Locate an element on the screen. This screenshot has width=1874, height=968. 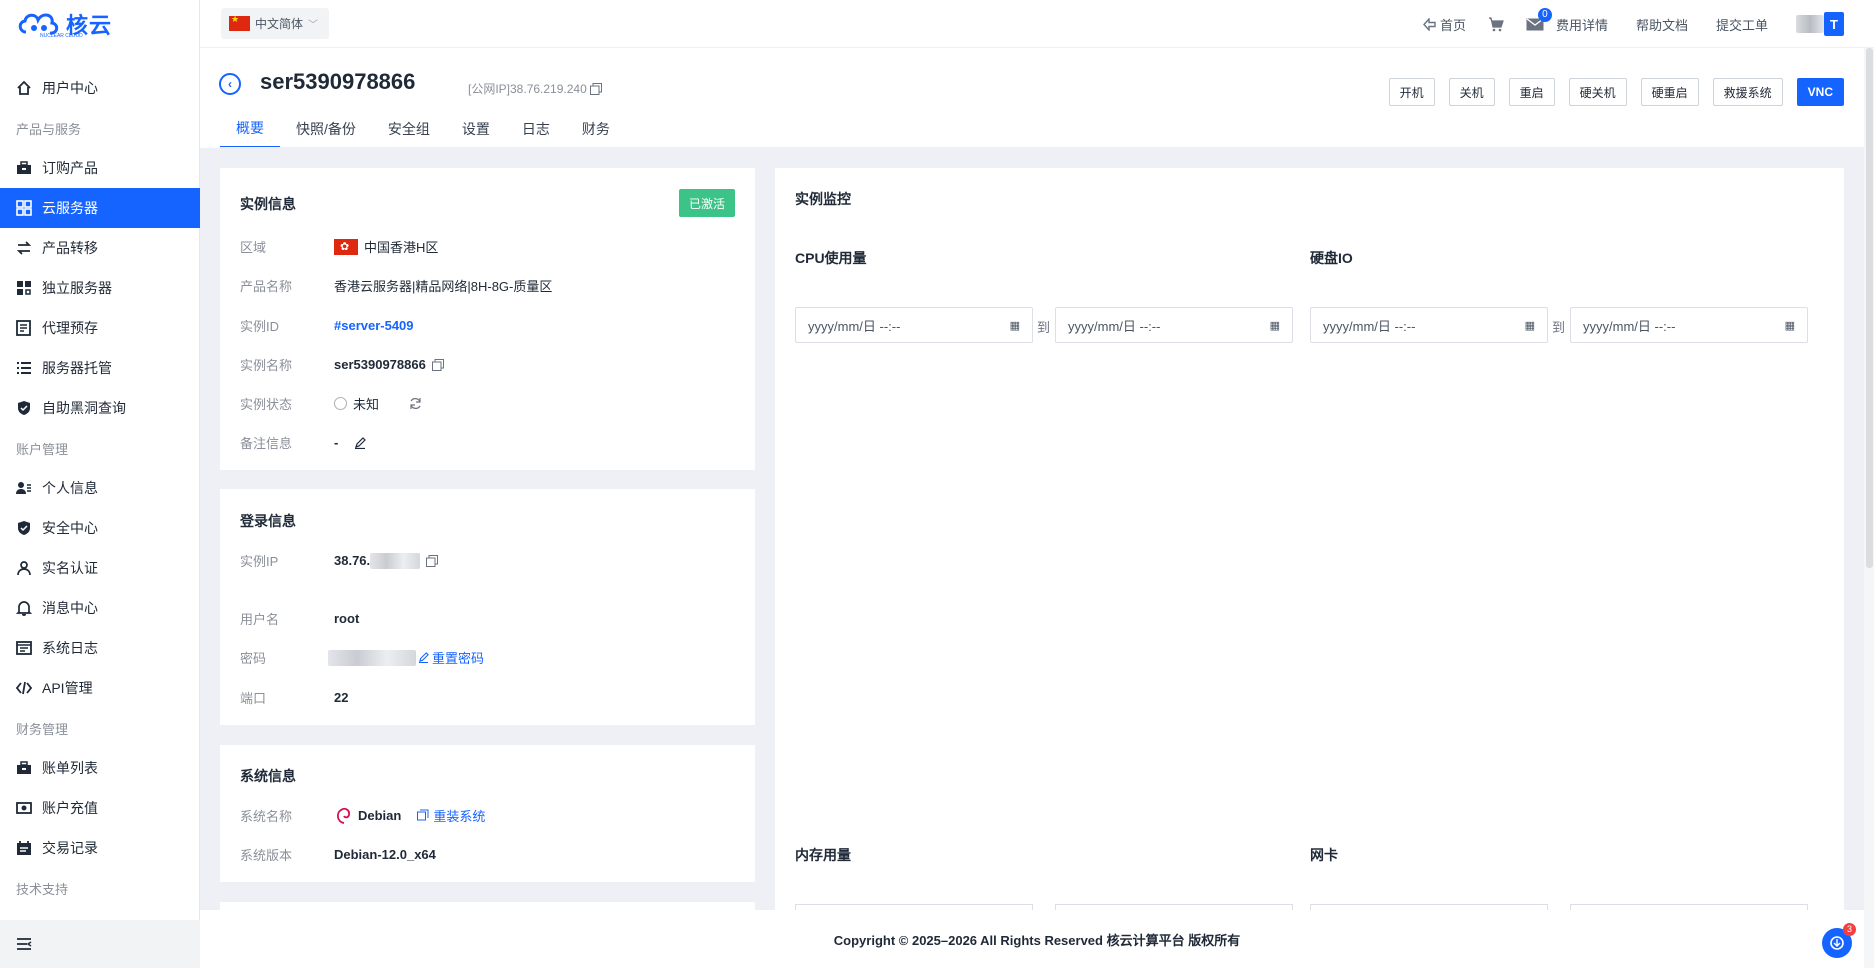
tab-bar: 概要 快照/备份 安全组 设置 日志 财务 is located at coordinates (423, 129).